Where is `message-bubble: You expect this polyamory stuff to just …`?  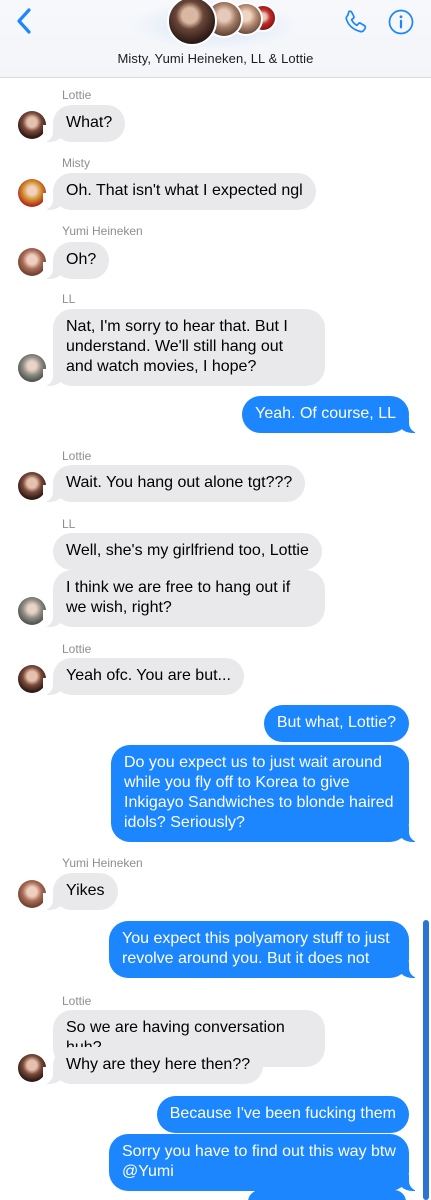
message-bubble: You expect this polyamory stuff to just … is located at coordinates (264, 949).